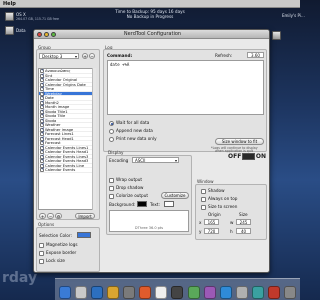  What do you see at coordinates (111, 123) in the screenshot?
I see `wait-radio` at bounding box center [111, 123].